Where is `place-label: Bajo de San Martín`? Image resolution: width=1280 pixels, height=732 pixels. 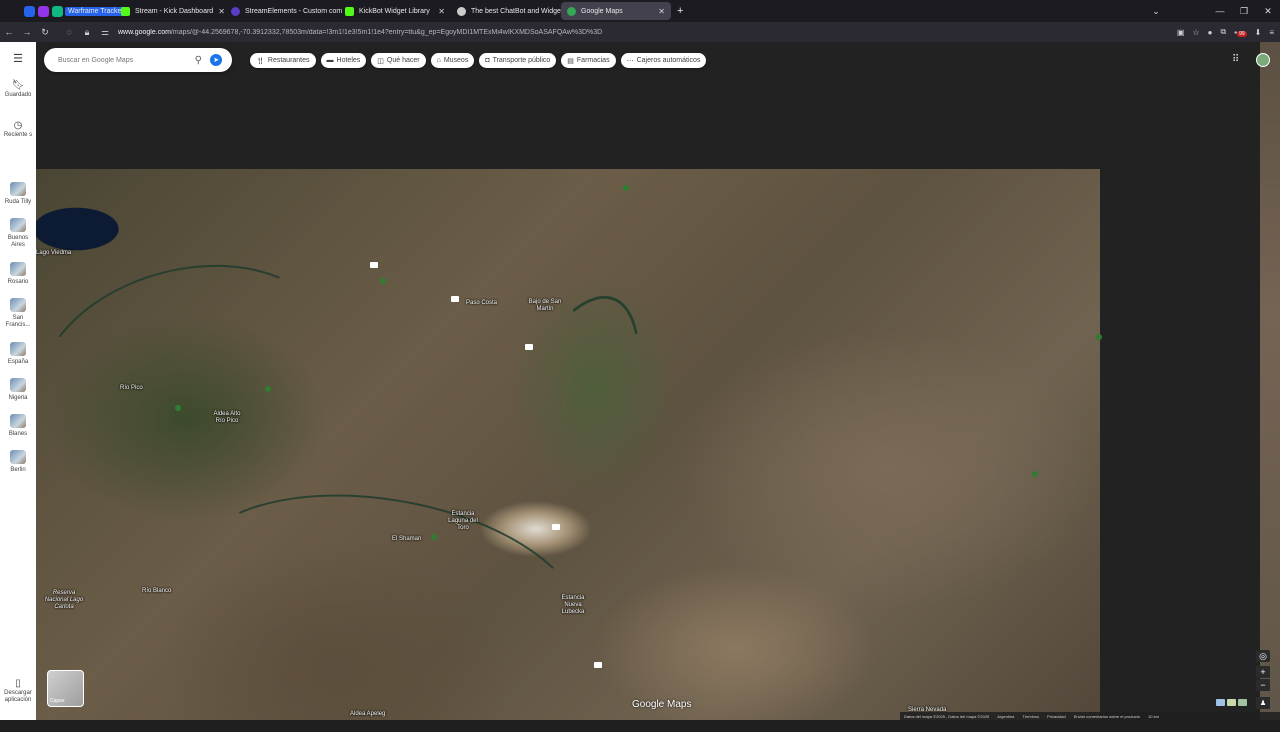 place-label: Bajo de San Martín is located at coordinates (545, 306).